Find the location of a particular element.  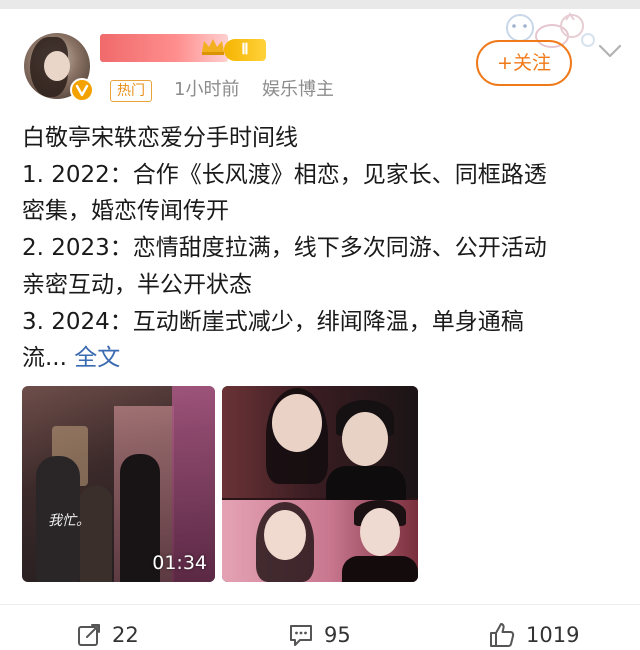

chevron-down-icon is located at coordinates (610, 51).